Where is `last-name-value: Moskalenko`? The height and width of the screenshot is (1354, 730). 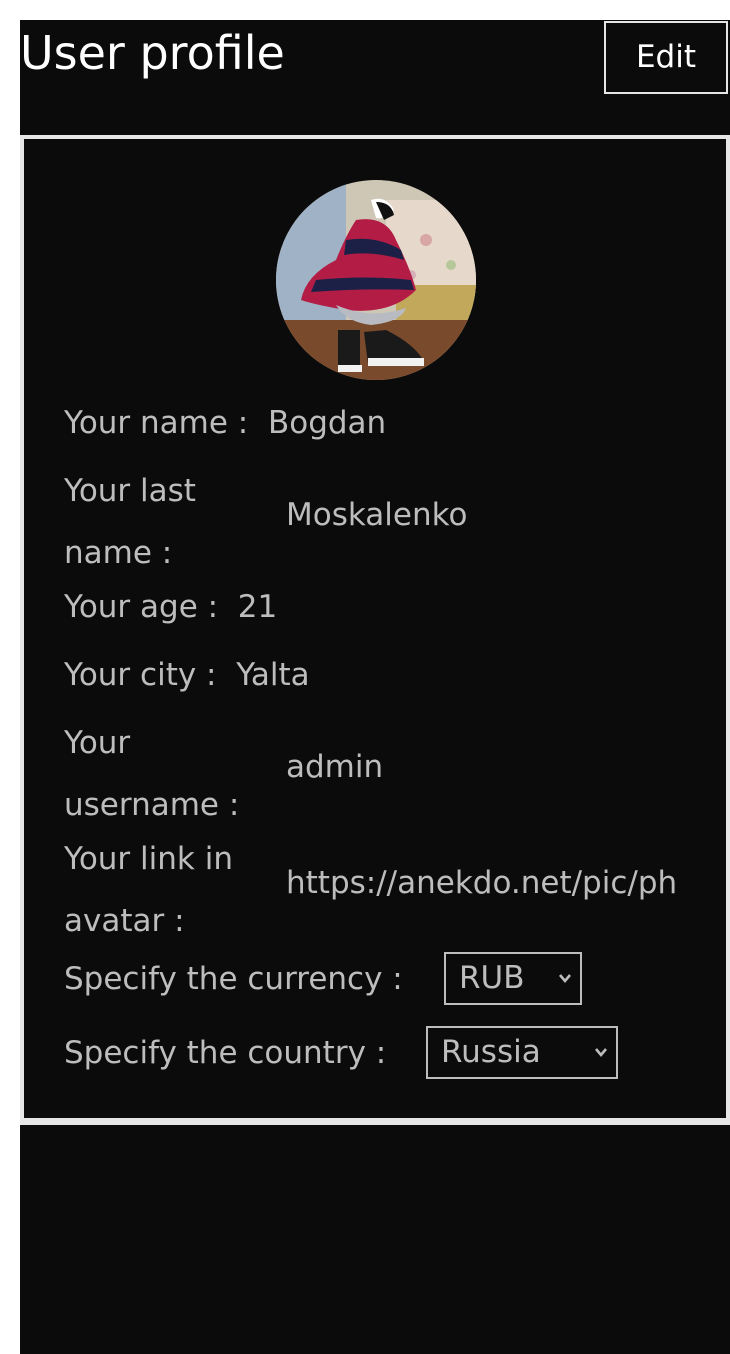
last-name-value: Moskalenko is located at coordinates (377, 515).